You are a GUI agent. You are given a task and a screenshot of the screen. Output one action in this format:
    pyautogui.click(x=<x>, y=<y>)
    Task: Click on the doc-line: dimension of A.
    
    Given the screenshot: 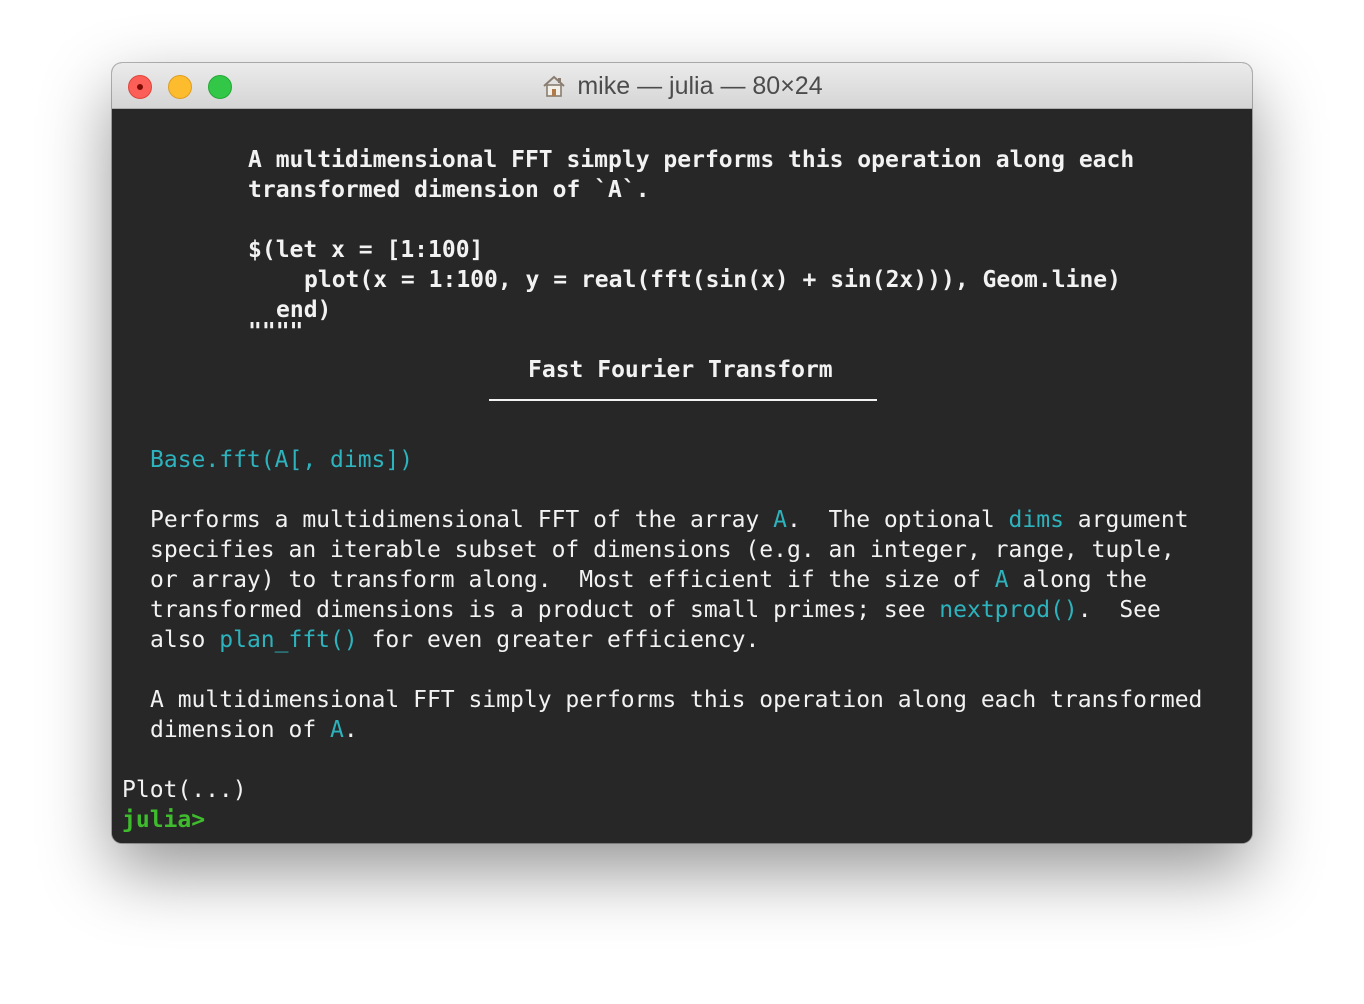 What is the action you would take?
    pyautogui.click(x=254, y=730)
    